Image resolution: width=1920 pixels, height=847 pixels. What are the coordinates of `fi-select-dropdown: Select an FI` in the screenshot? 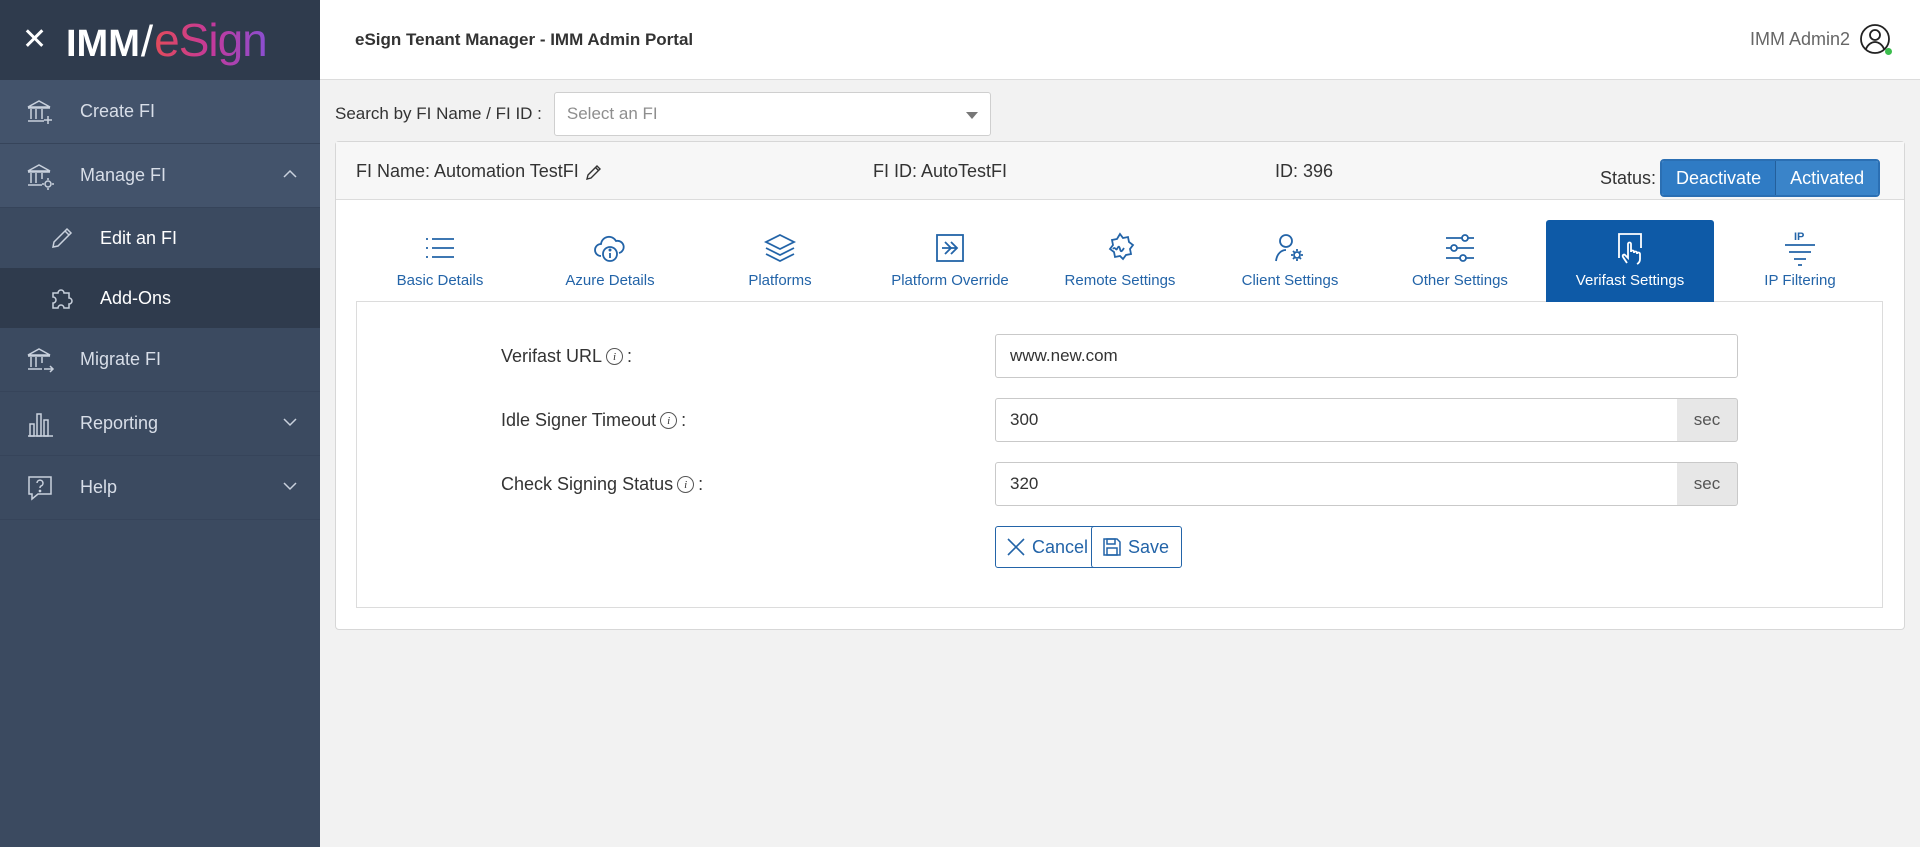 It's located at (772, 114).